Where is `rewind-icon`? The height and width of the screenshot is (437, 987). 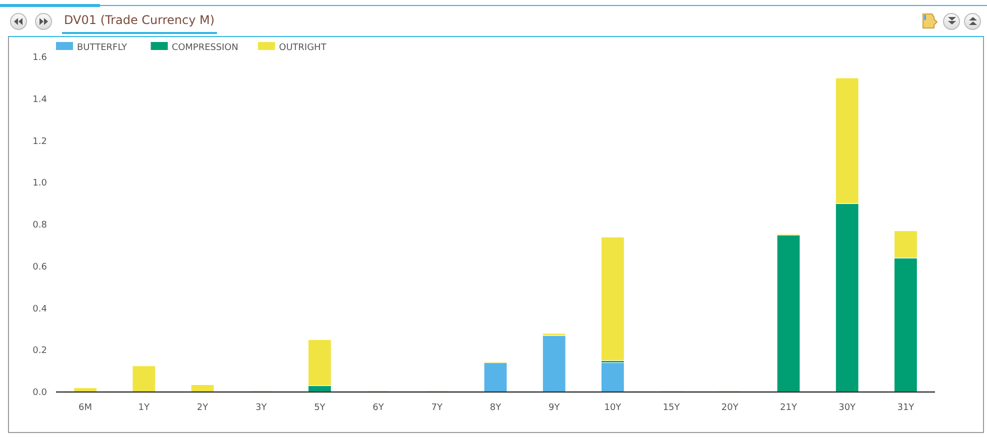
rewind-icon is located at coordinates (18, 21).